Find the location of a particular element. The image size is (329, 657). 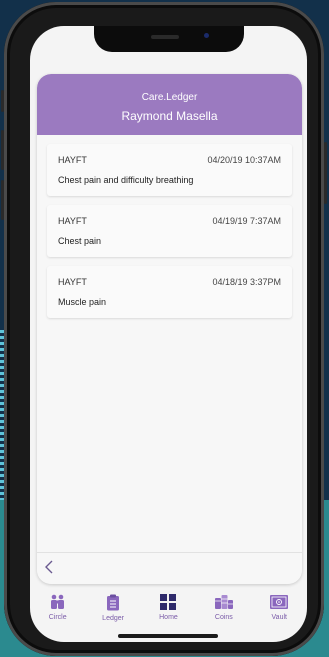

coins-icon is located at coordinates (223, 602).